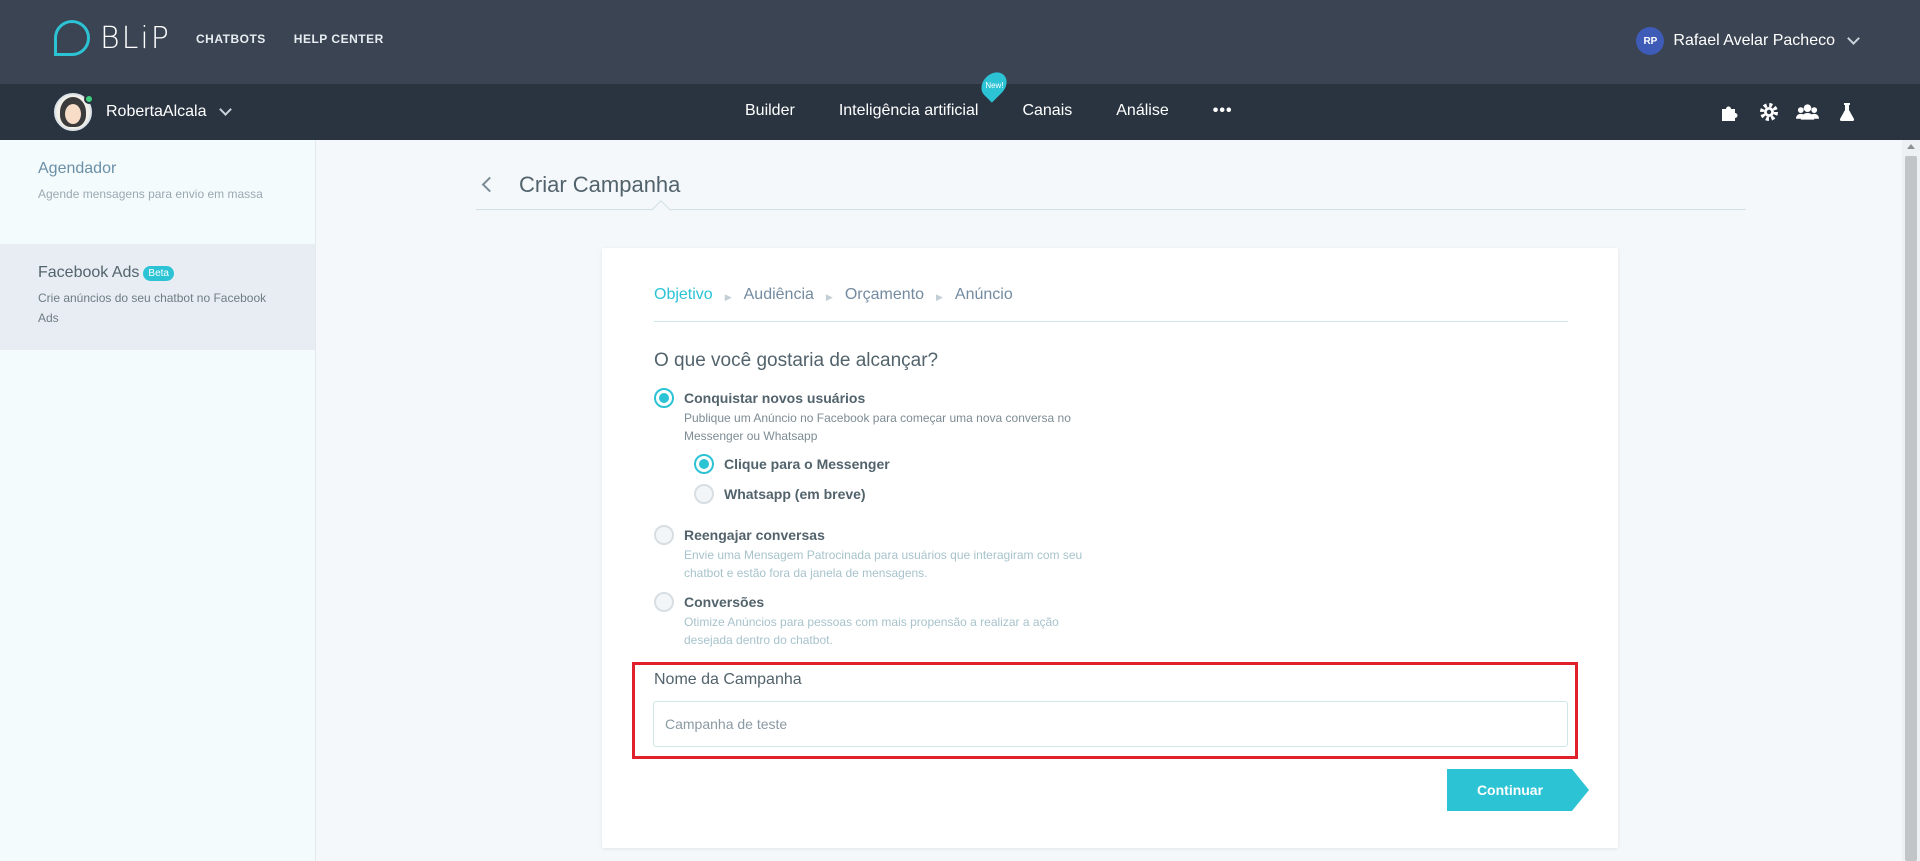 The height and width of the screenshot is (861, 1920). Describe the element at coordinates (231, 39) in the screenshot. I see `nav-chatbots: CHATBOTS` at that location.